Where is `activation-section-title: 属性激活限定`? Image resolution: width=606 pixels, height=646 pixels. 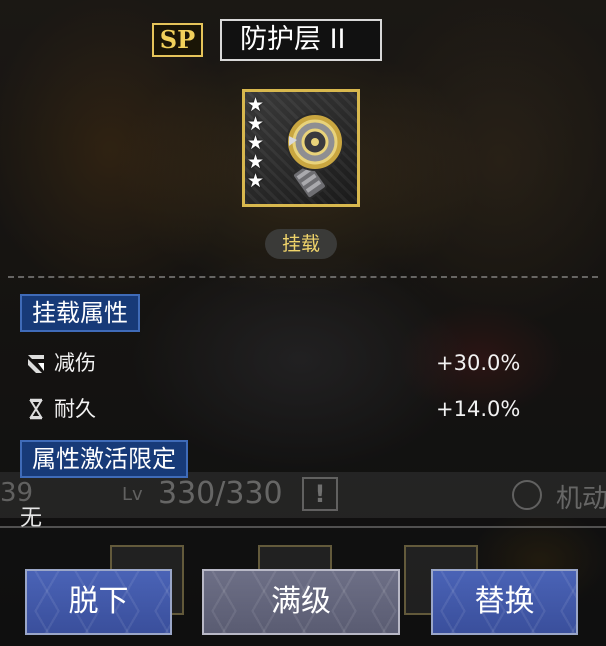
activation-section-title: 属性激活限定 is located at coordinates (104, 459).